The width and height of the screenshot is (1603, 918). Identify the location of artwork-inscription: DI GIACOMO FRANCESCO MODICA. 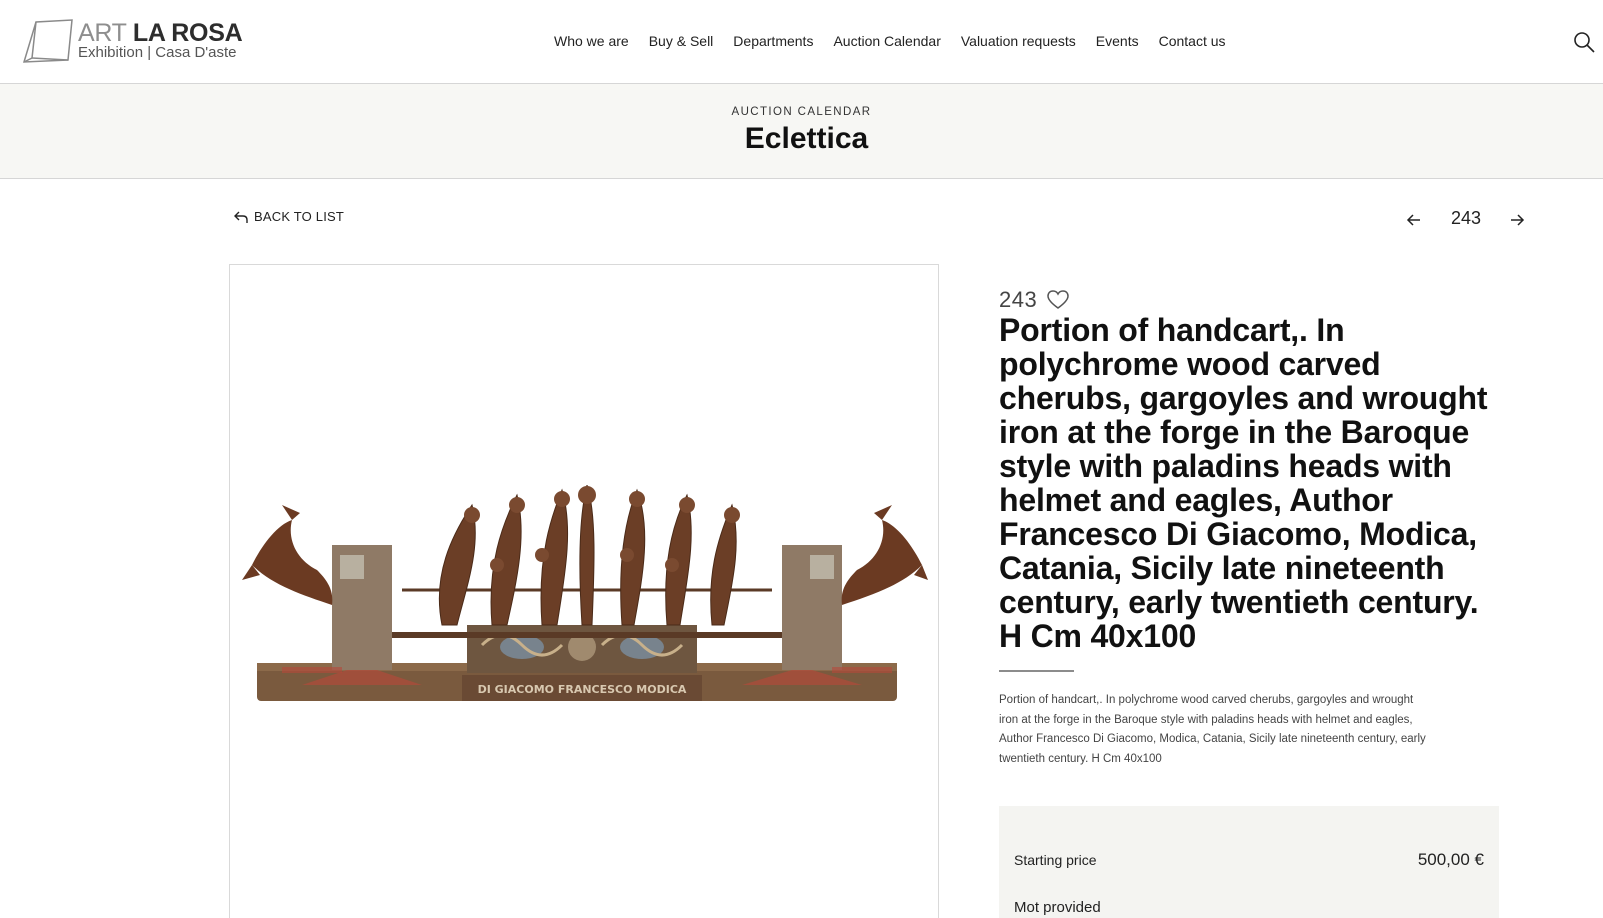
(582, 689).